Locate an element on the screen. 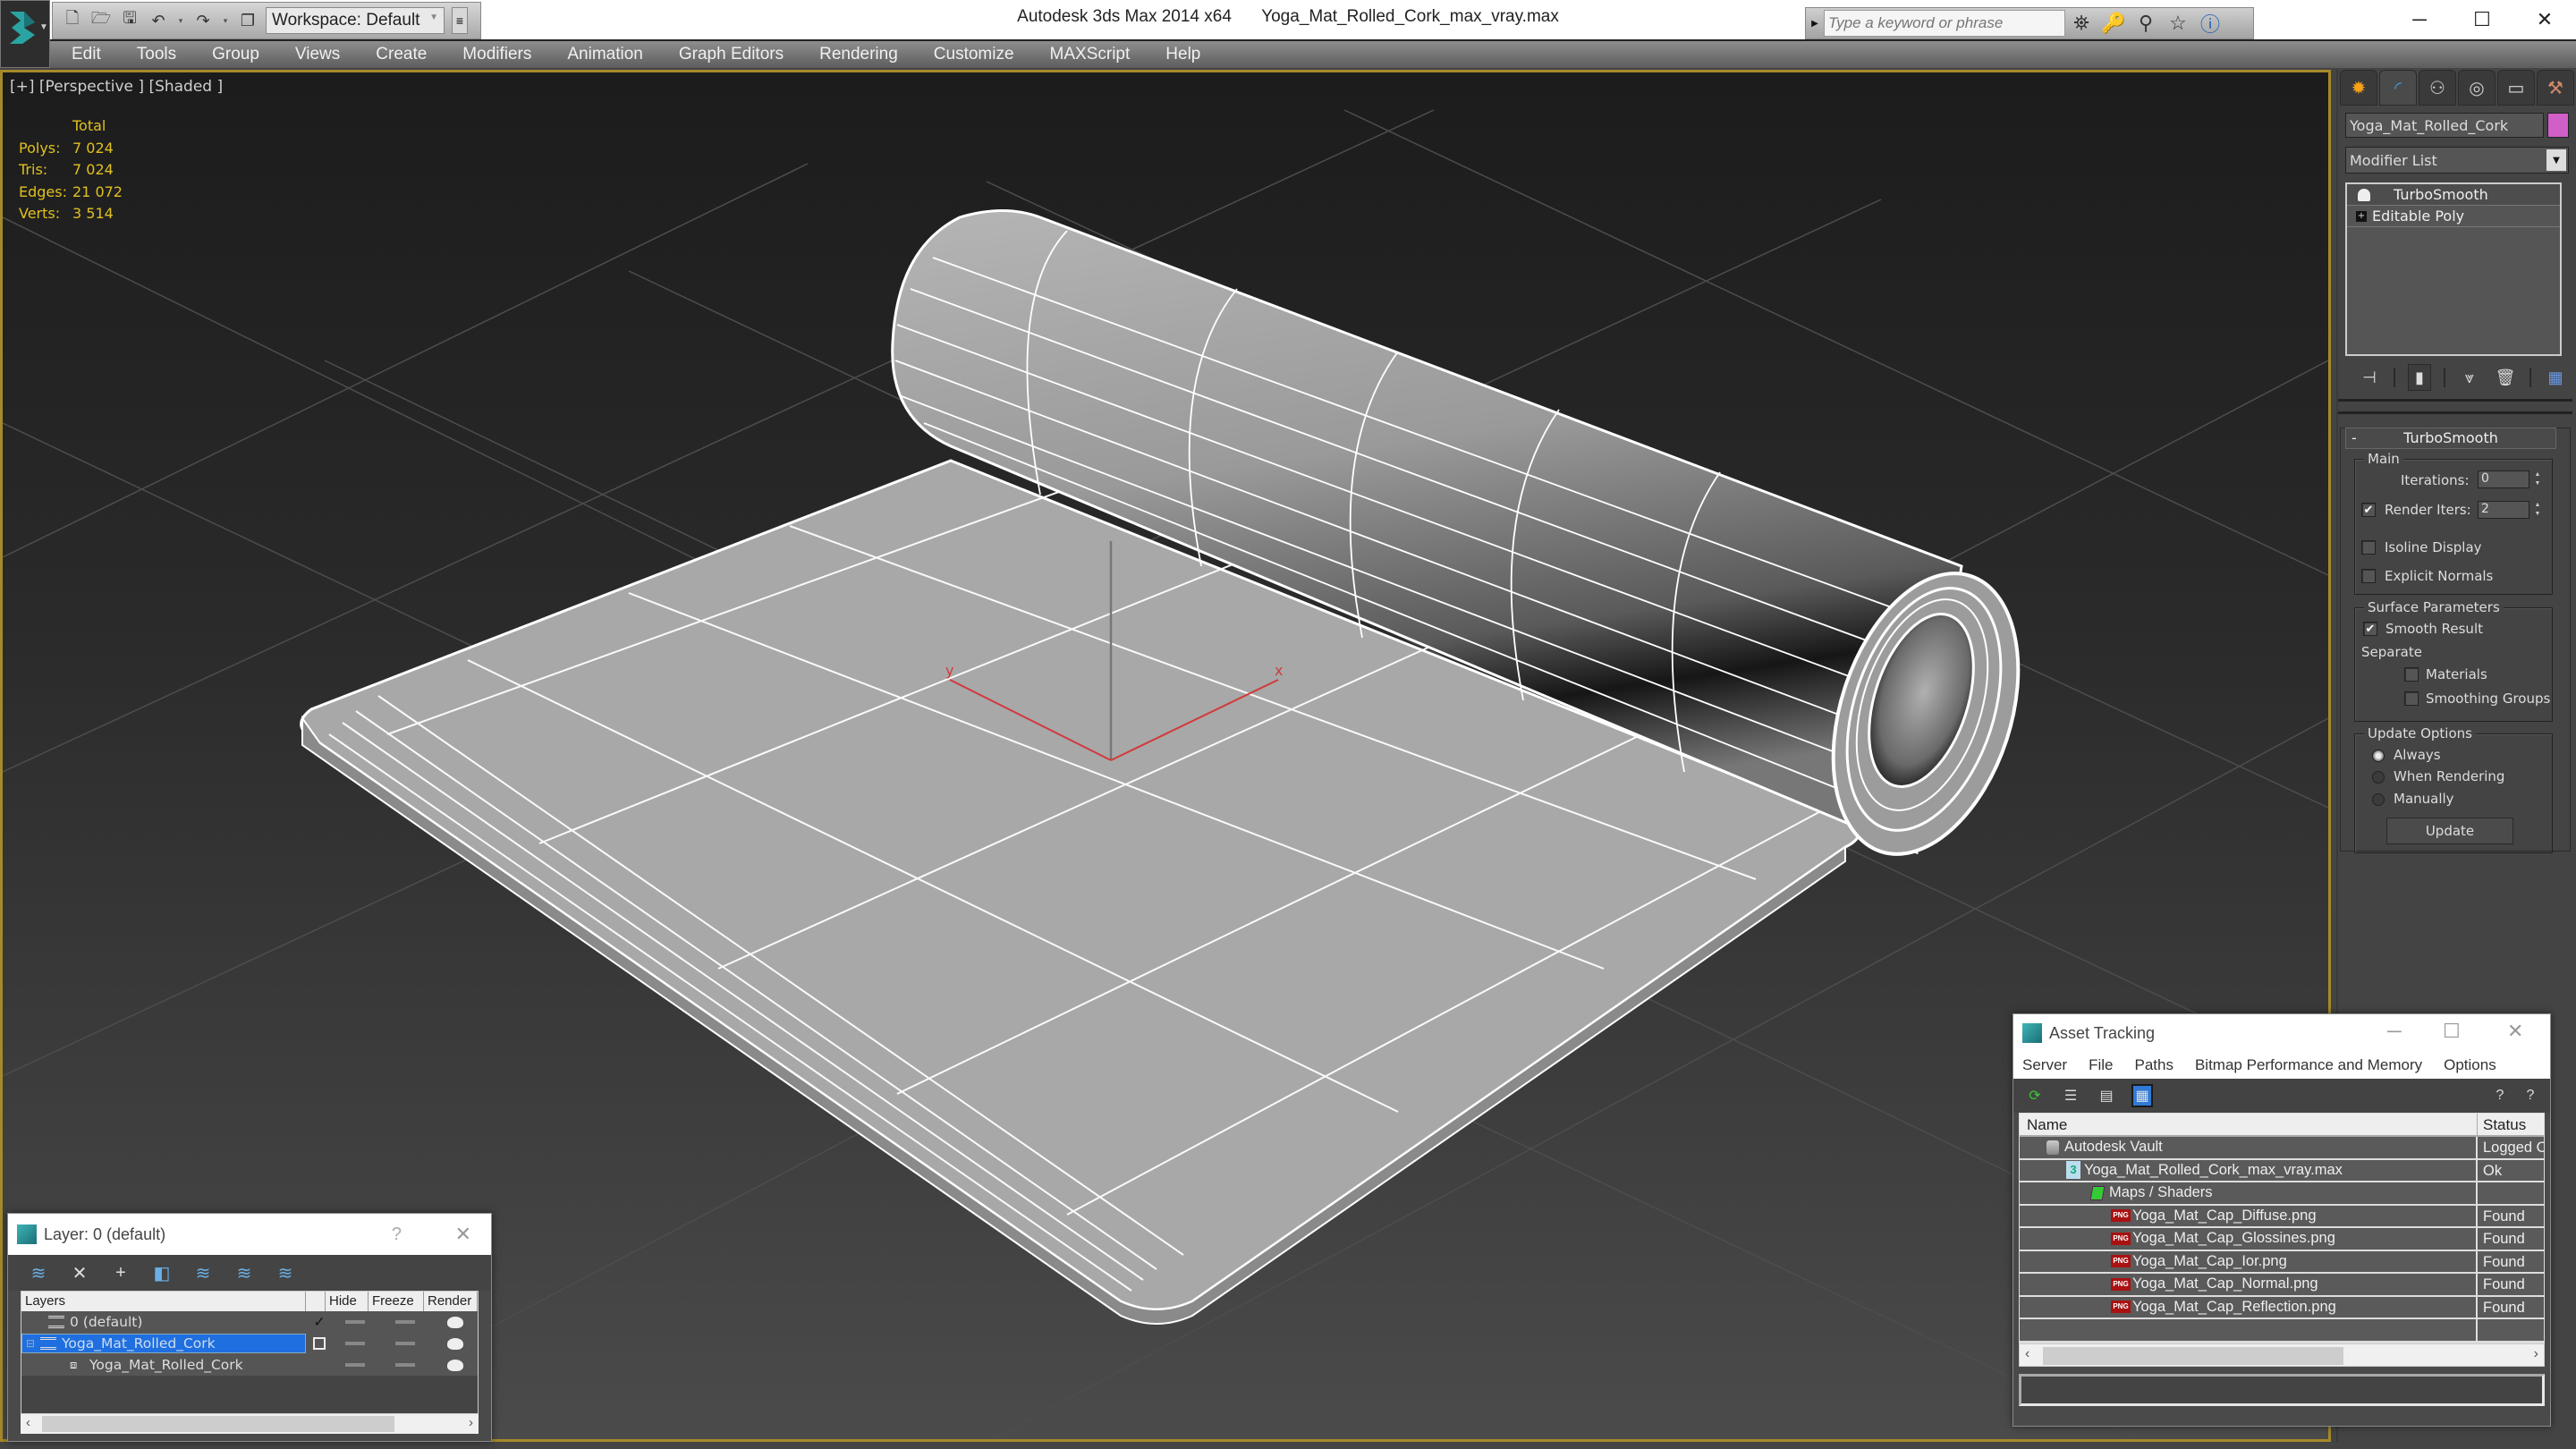 Image resolution: width=2576 pixels, height=1449 pixels. help-button: ? is located at coordinates (397, 1234).